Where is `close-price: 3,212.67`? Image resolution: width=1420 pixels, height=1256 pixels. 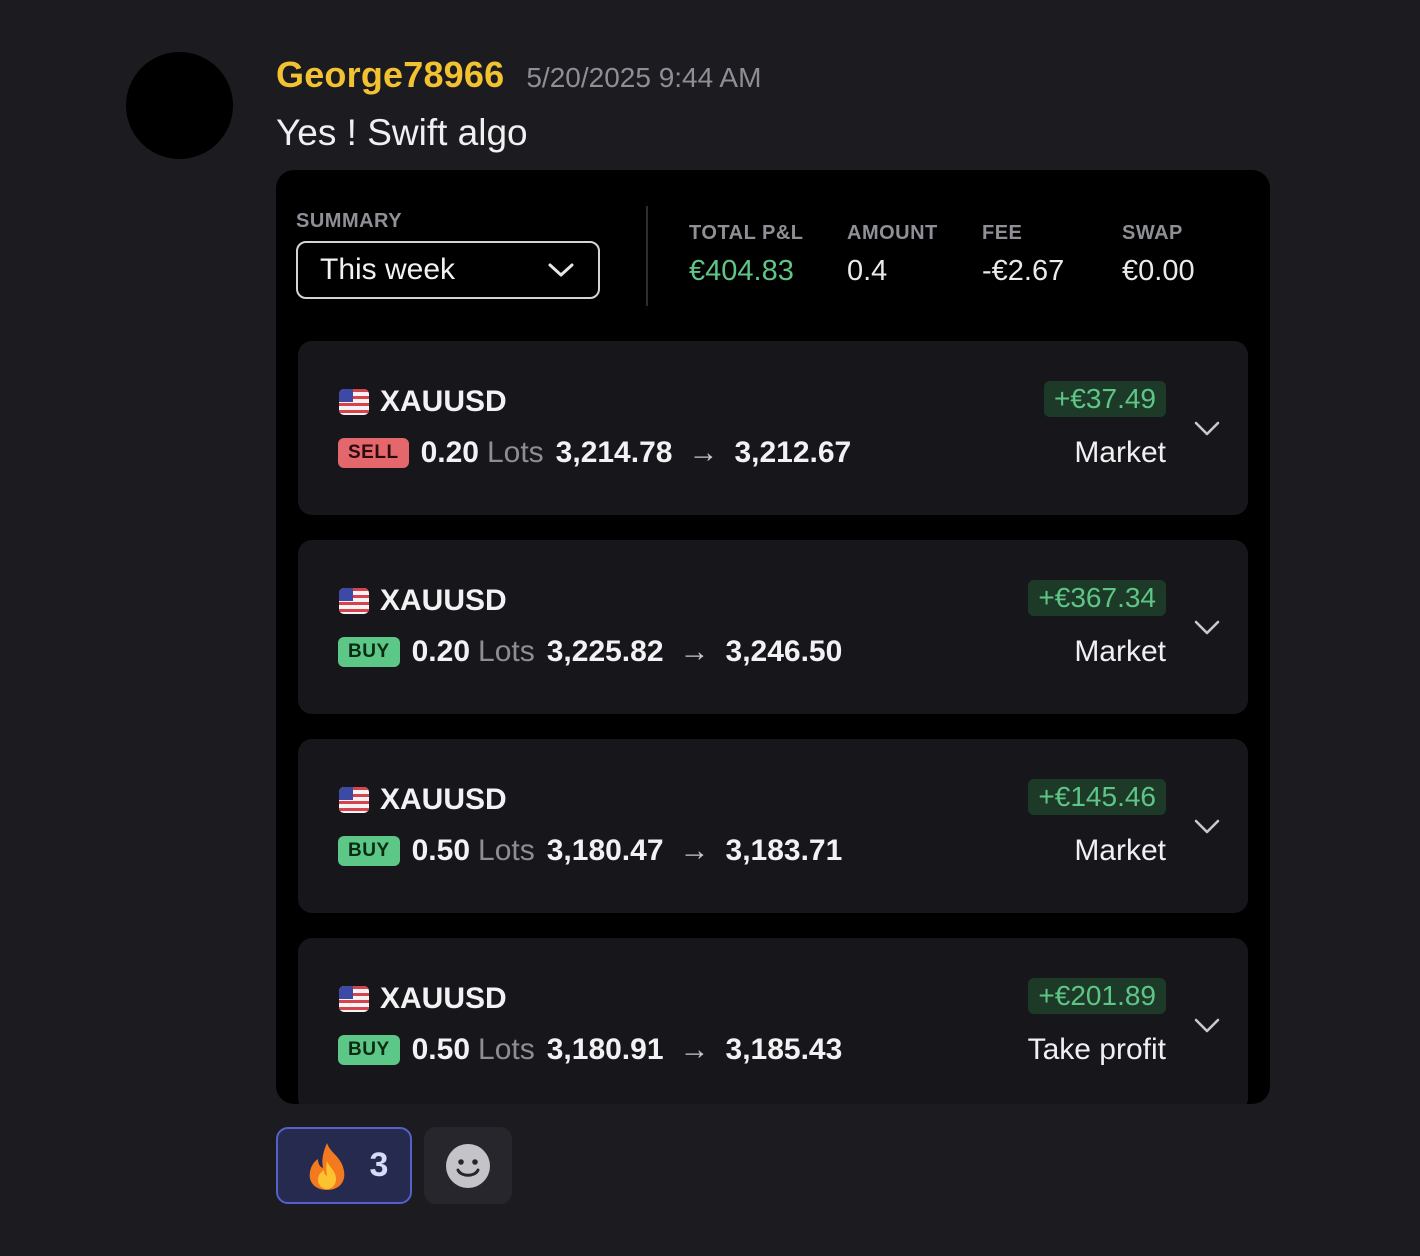 close-price: 3,212.67 is located at coordinates (793, 452).